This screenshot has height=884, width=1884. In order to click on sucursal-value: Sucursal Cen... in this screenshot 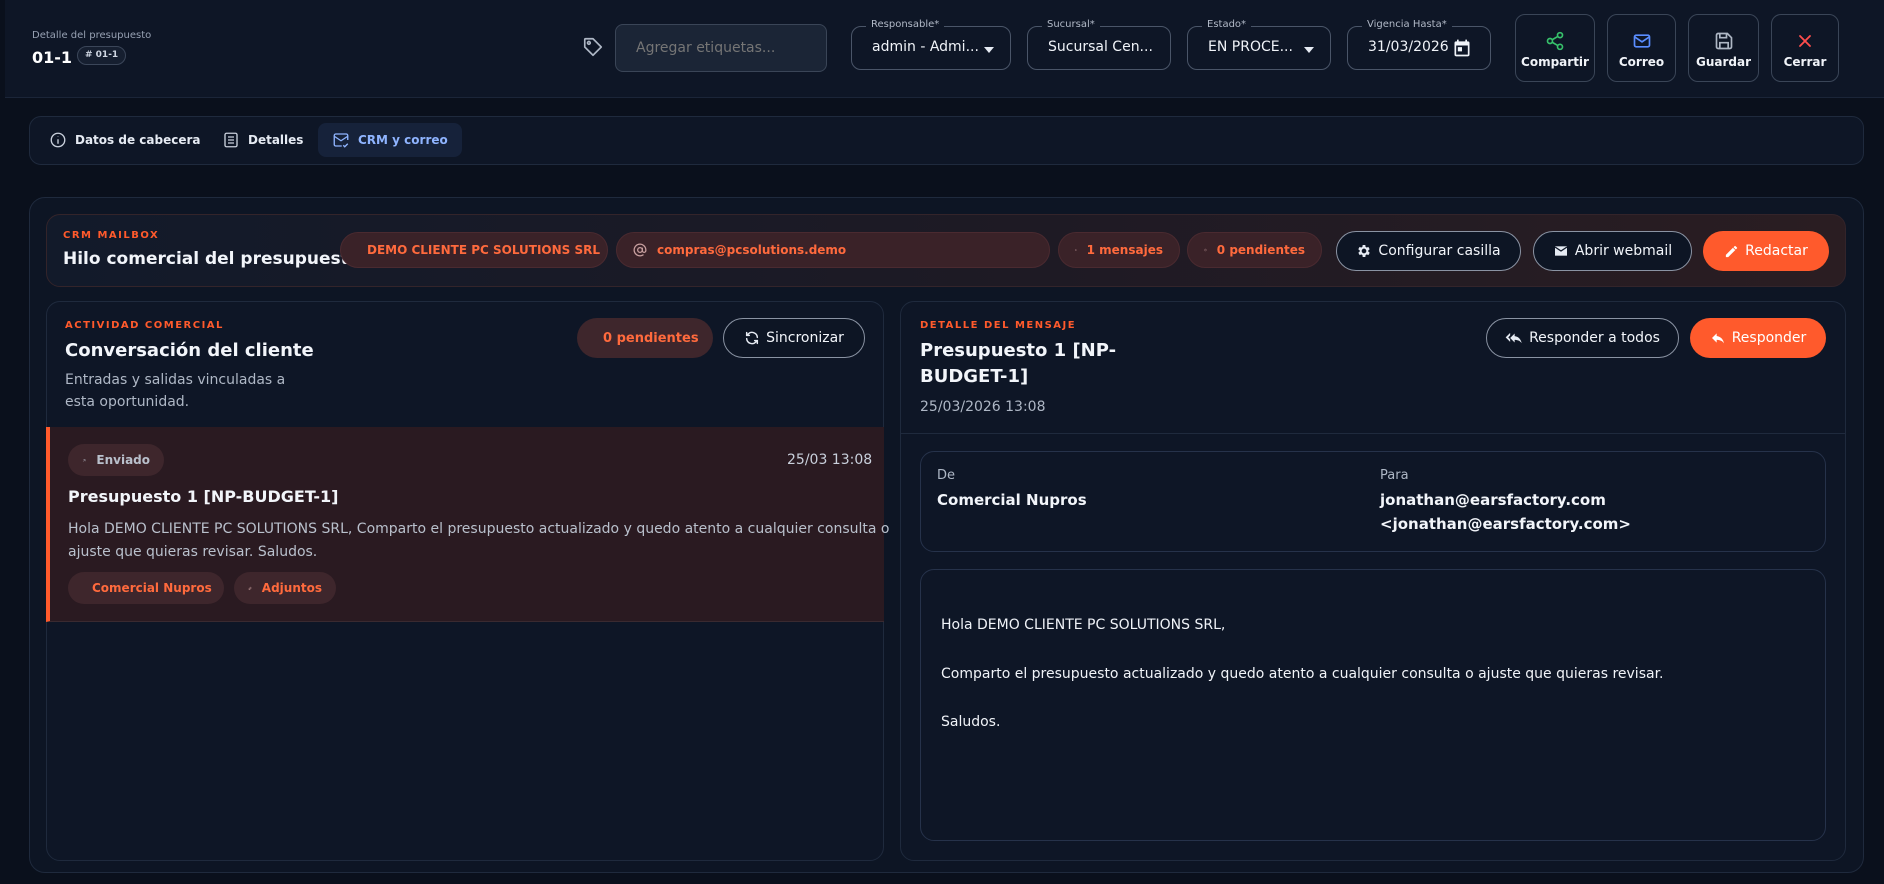, I will do `click(1100, 47)`.